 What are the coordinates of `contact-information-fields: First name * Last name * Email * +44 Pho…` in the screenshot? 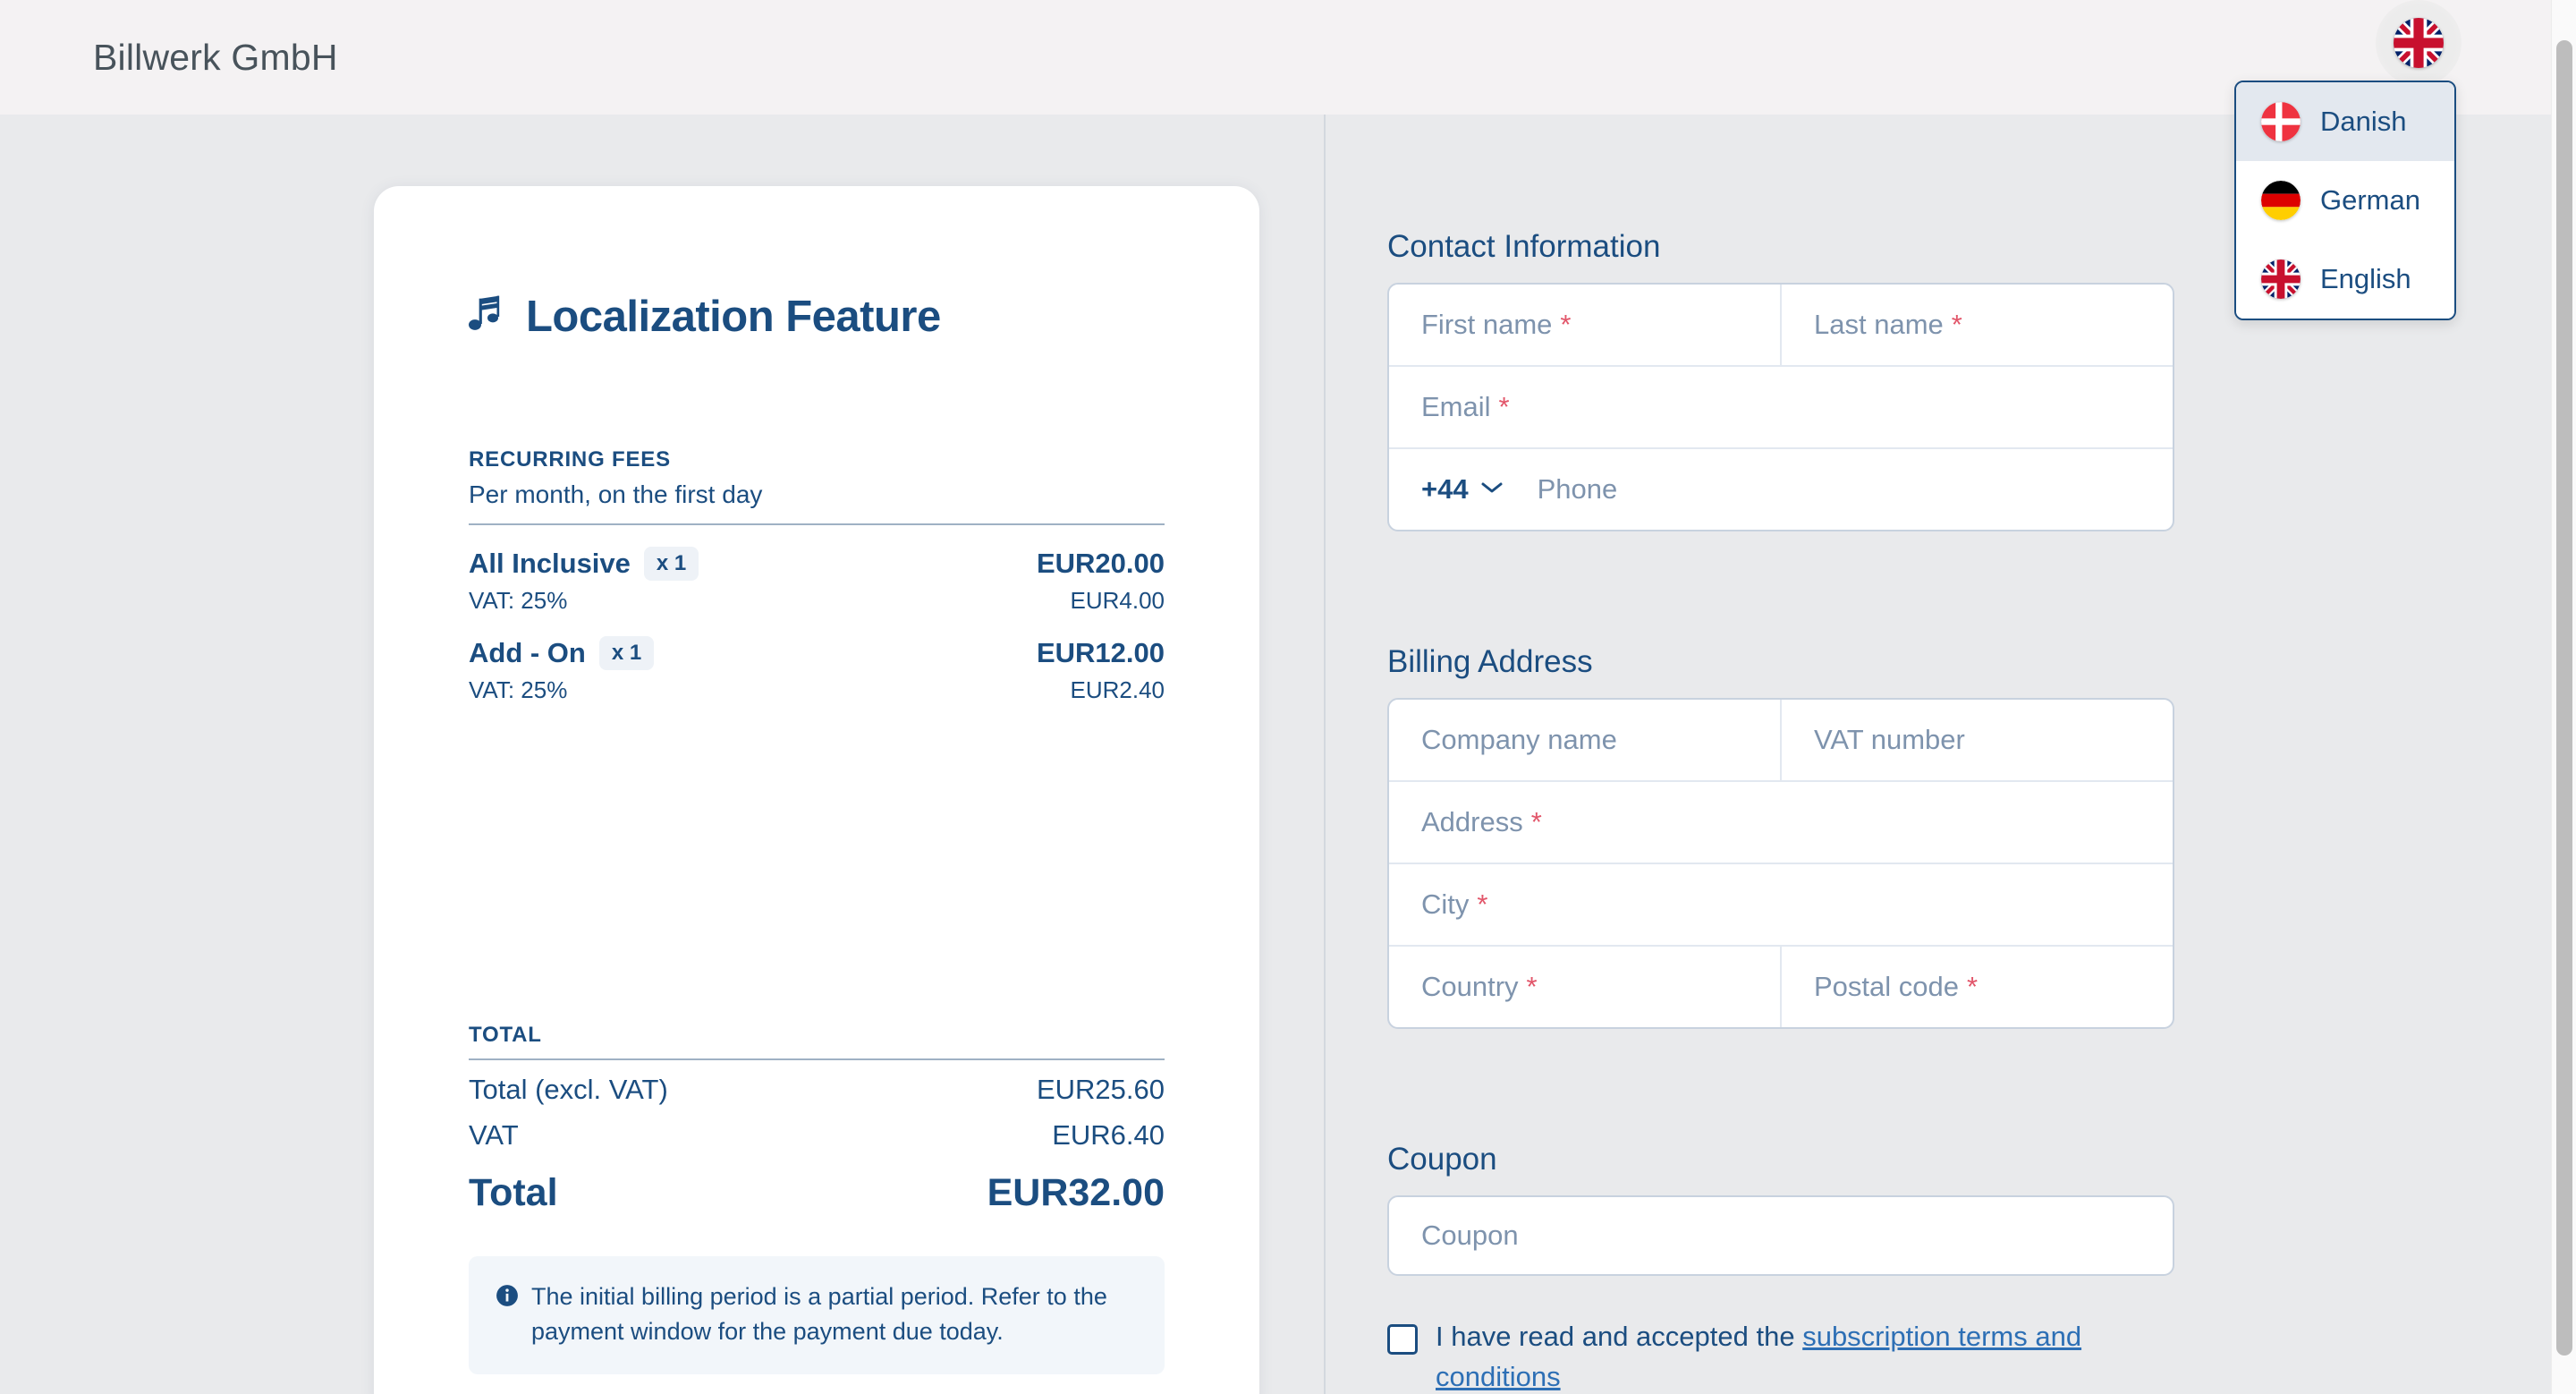 It's located at (1780, 407).